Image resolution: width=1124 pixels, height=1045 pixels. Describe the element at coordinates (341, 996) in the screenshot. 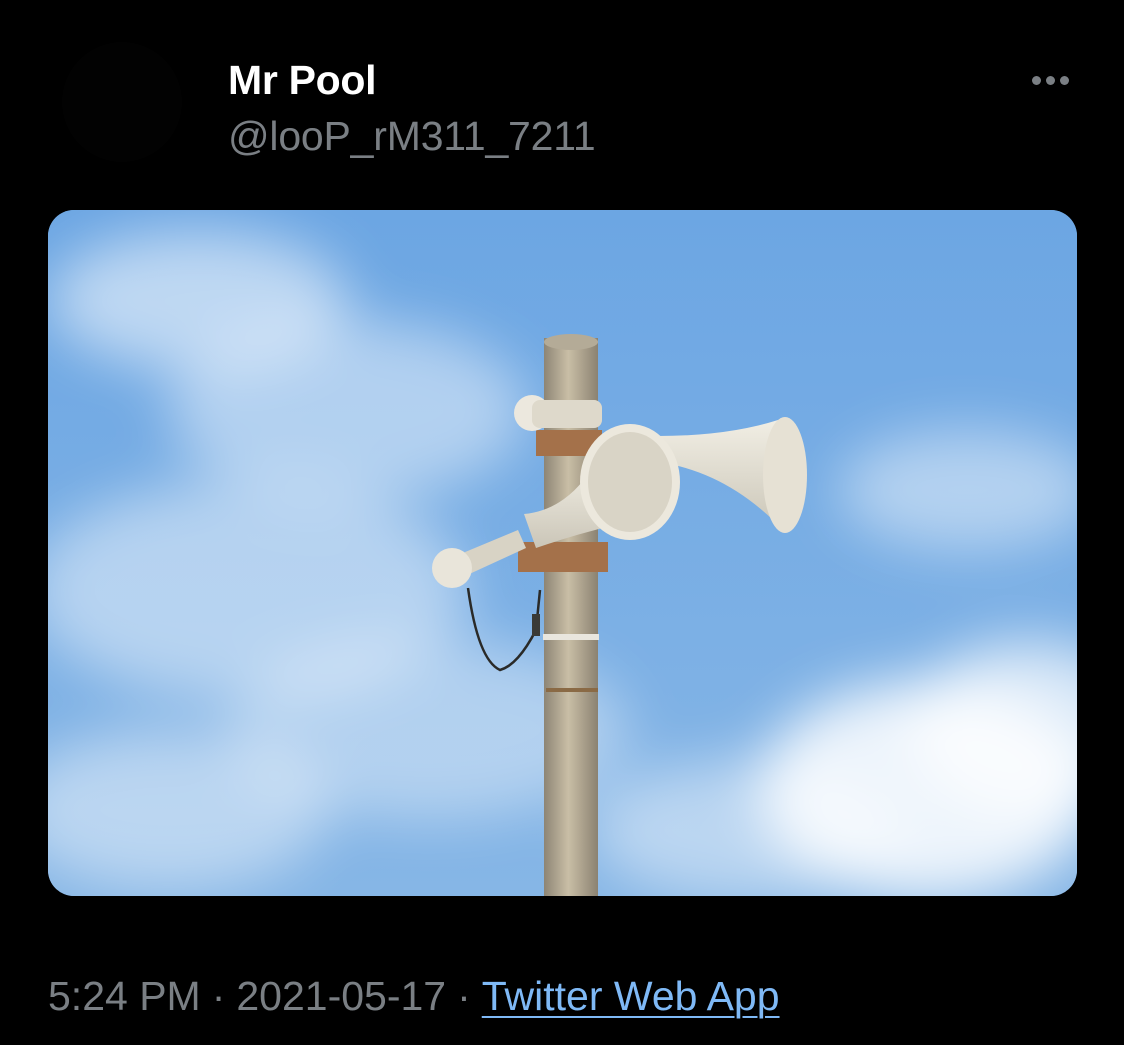

I see `tweet-date: 2021-05-17` at that location.